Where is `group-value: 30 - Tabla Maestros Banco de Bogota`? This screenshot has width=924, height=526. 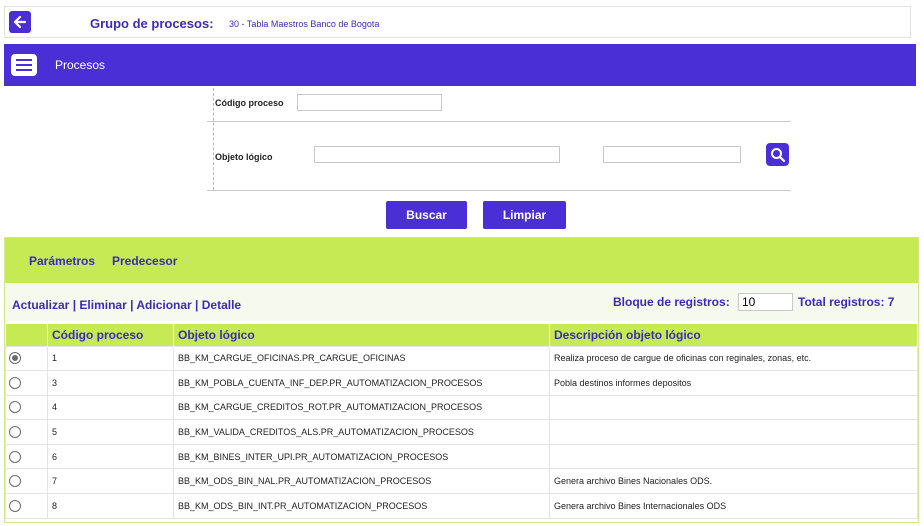 group-value: 30 - Tabla Maestros Banco de Bogota is located at coordinates (304, 24).